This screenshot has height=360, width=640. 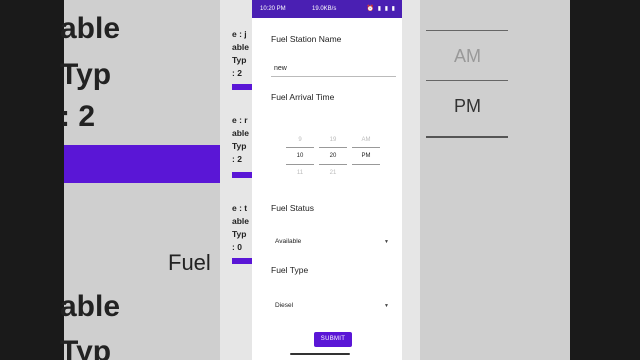 What do you see at coordinates (290, 270) in the screenshot?
I see `fuel-type-label: Fuel Type` at bounding box center [290, 270].